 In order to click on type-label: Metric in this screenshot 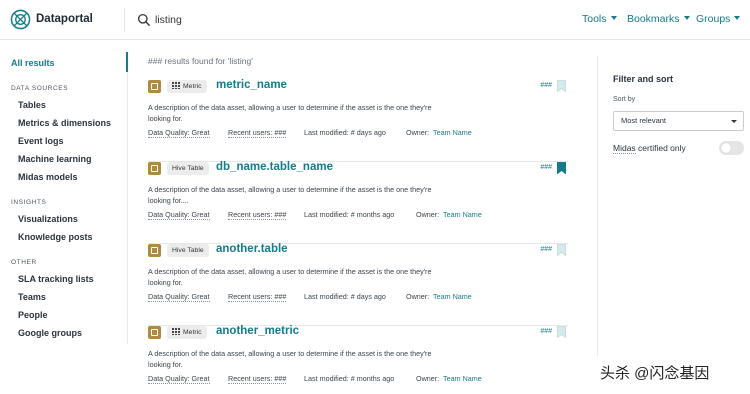, I will do `click(192, 332)`.